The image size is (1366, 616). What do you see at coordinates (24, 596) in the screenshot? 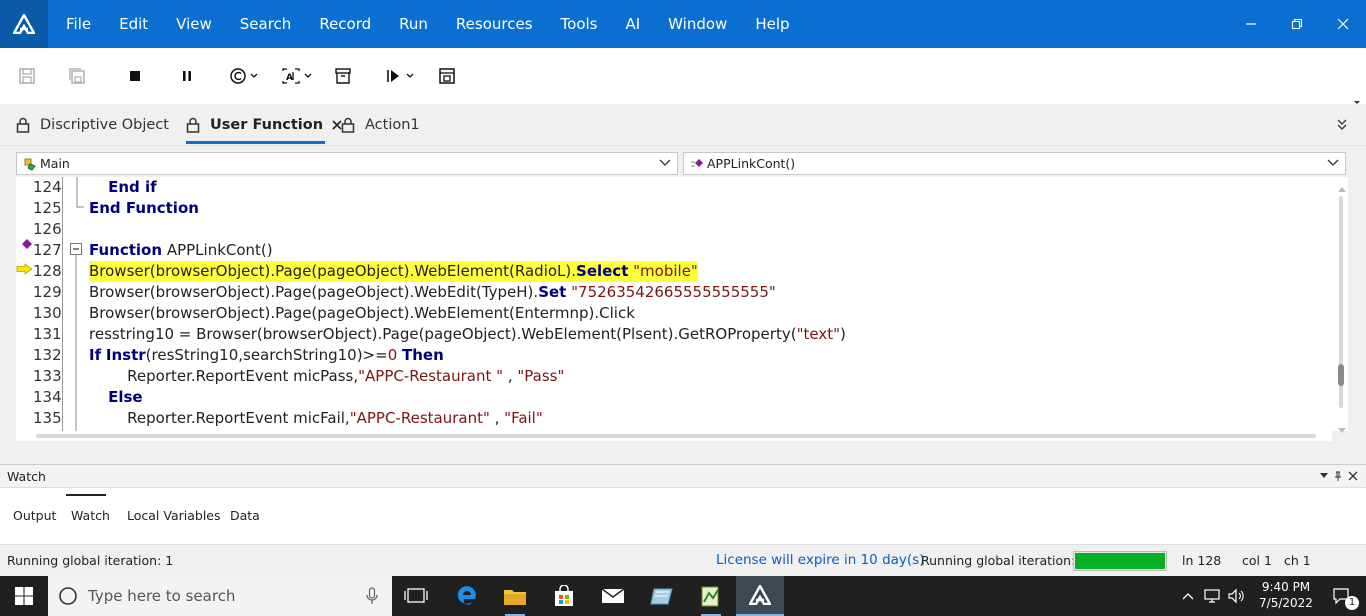
I see `windows-start-icon` at bounding box center [24, 596].